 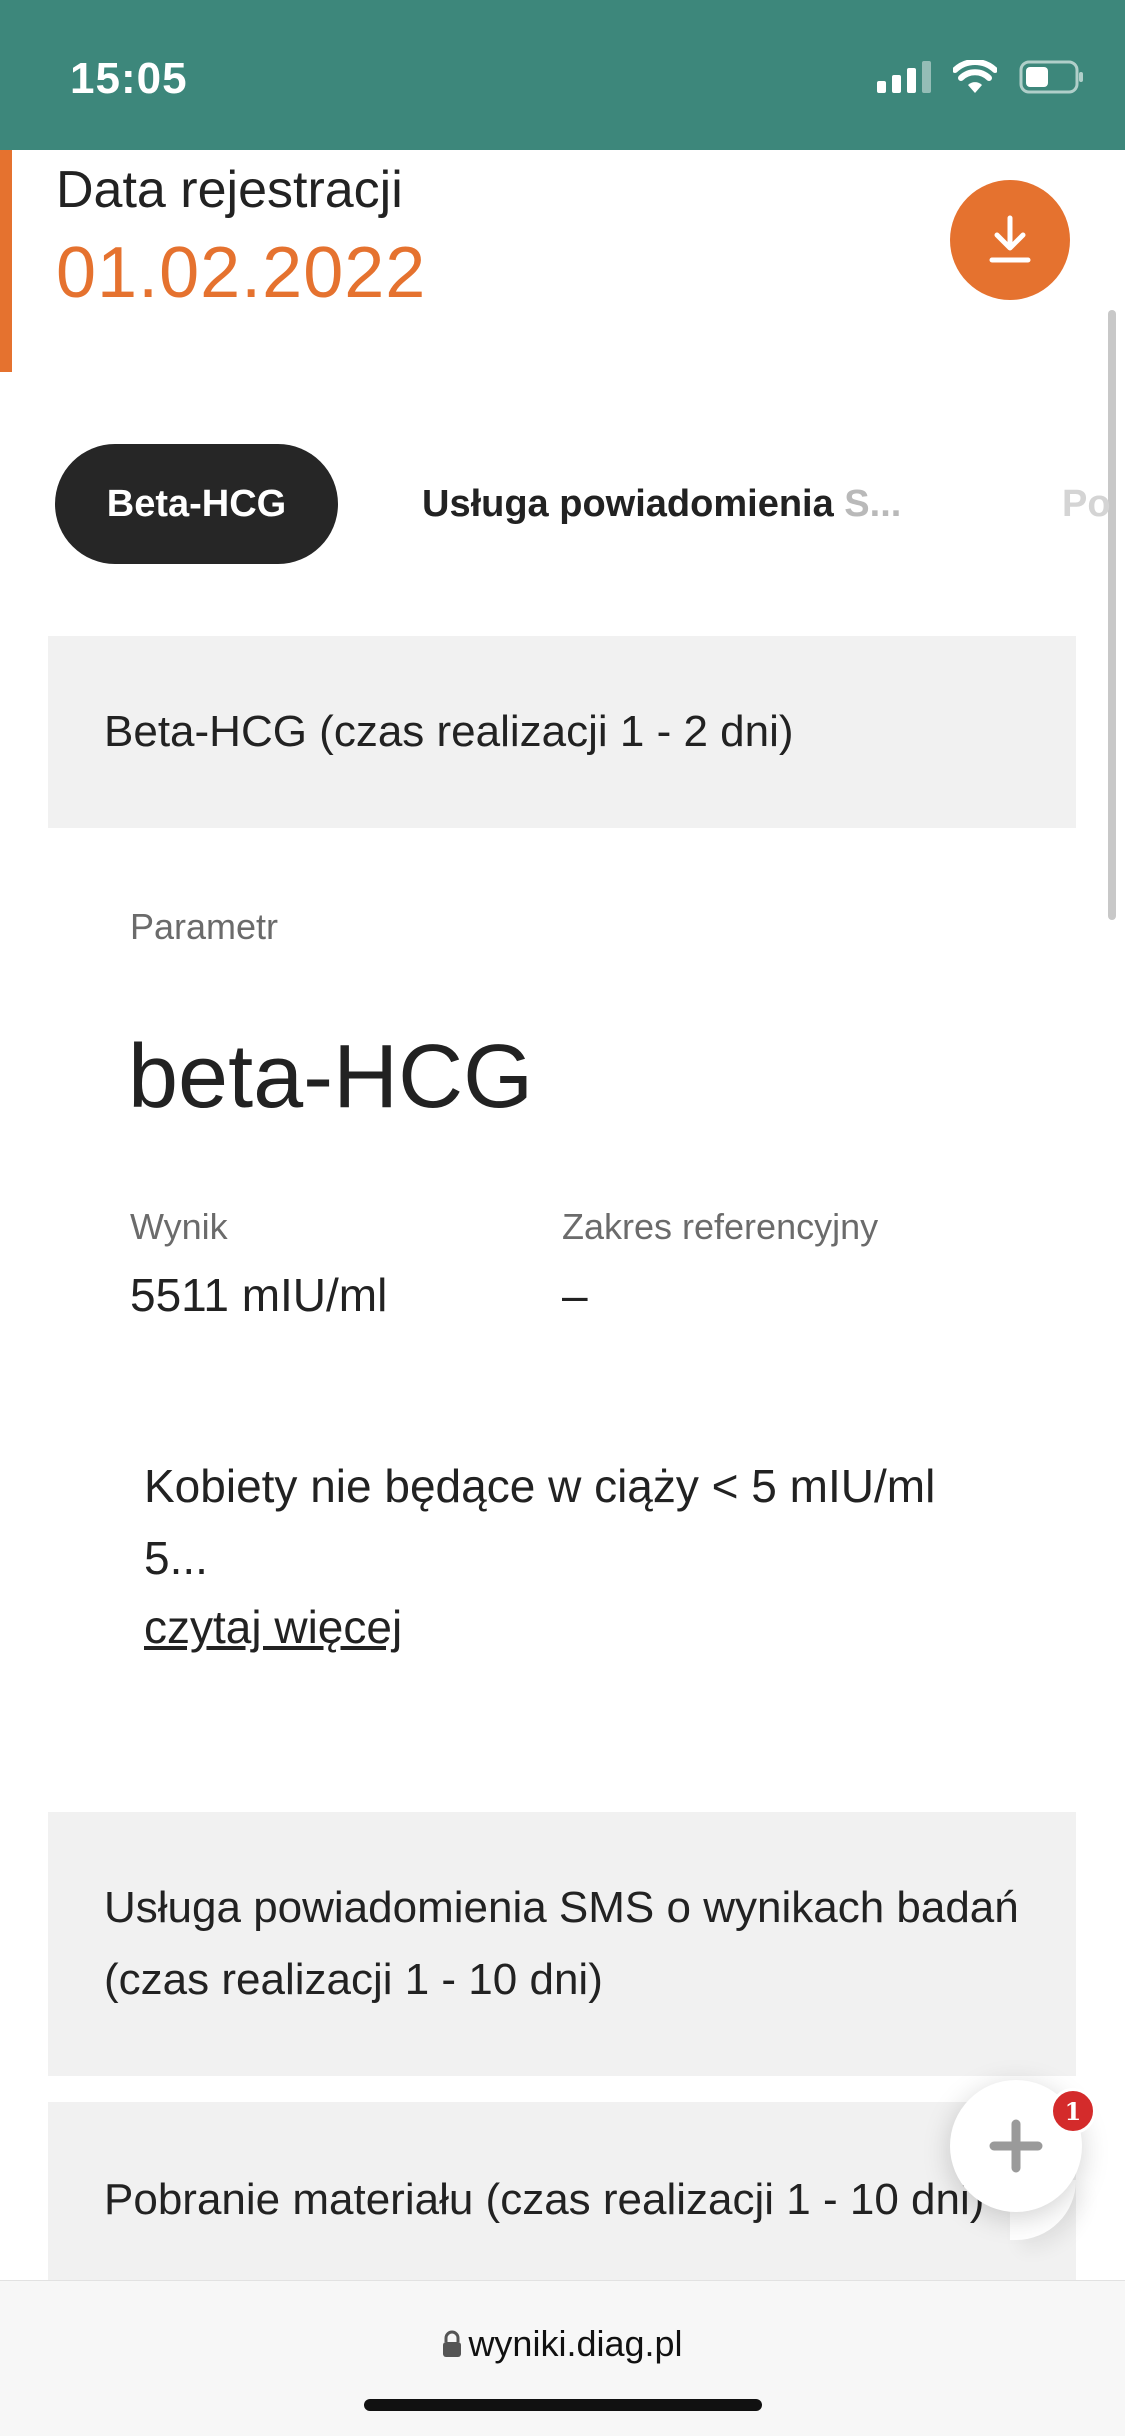 I want to click on section-beta-hcg: Beta-HCG (czas realizacji 1 - 2 dni), so click(x=562, y=732).